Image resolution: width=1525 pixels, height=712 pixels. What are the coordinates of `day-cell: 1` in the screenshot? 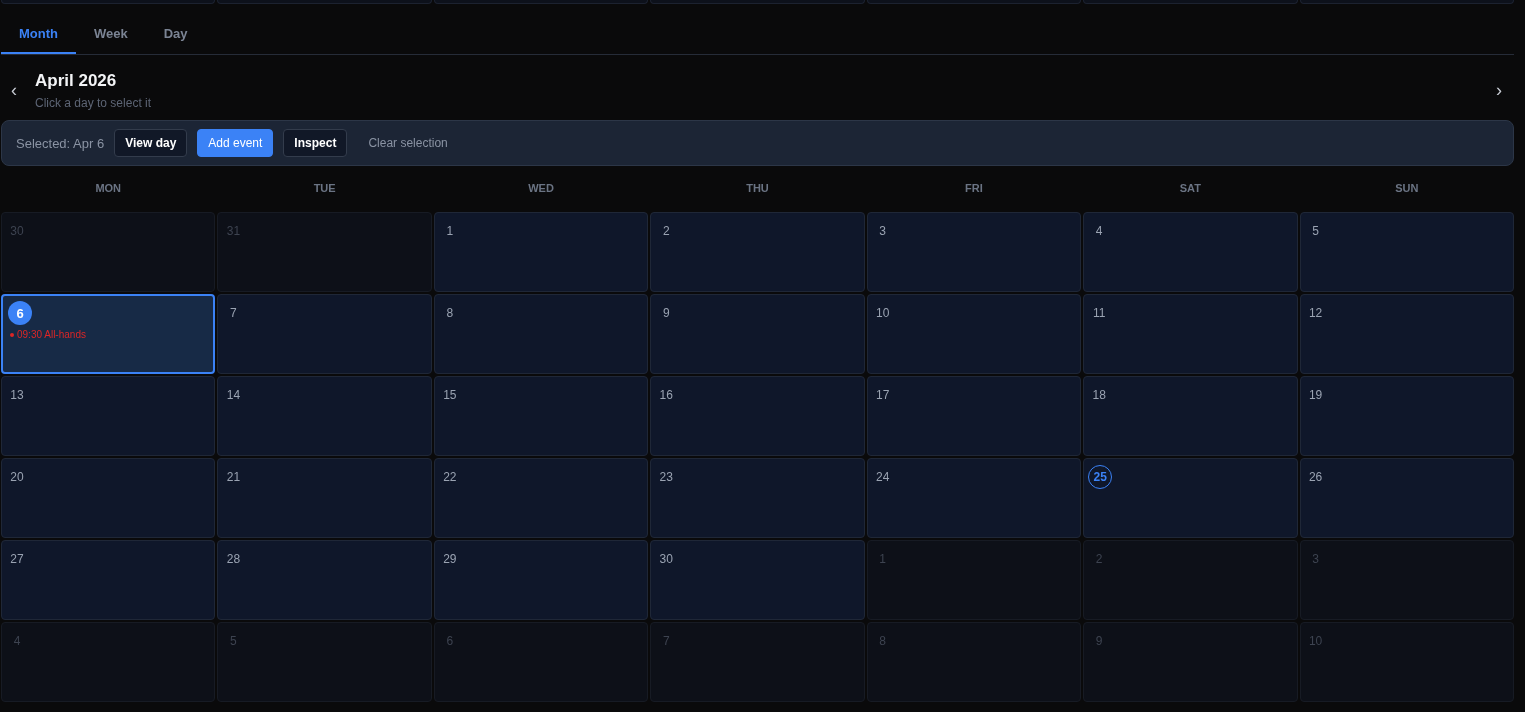 It's located at (541, 252).